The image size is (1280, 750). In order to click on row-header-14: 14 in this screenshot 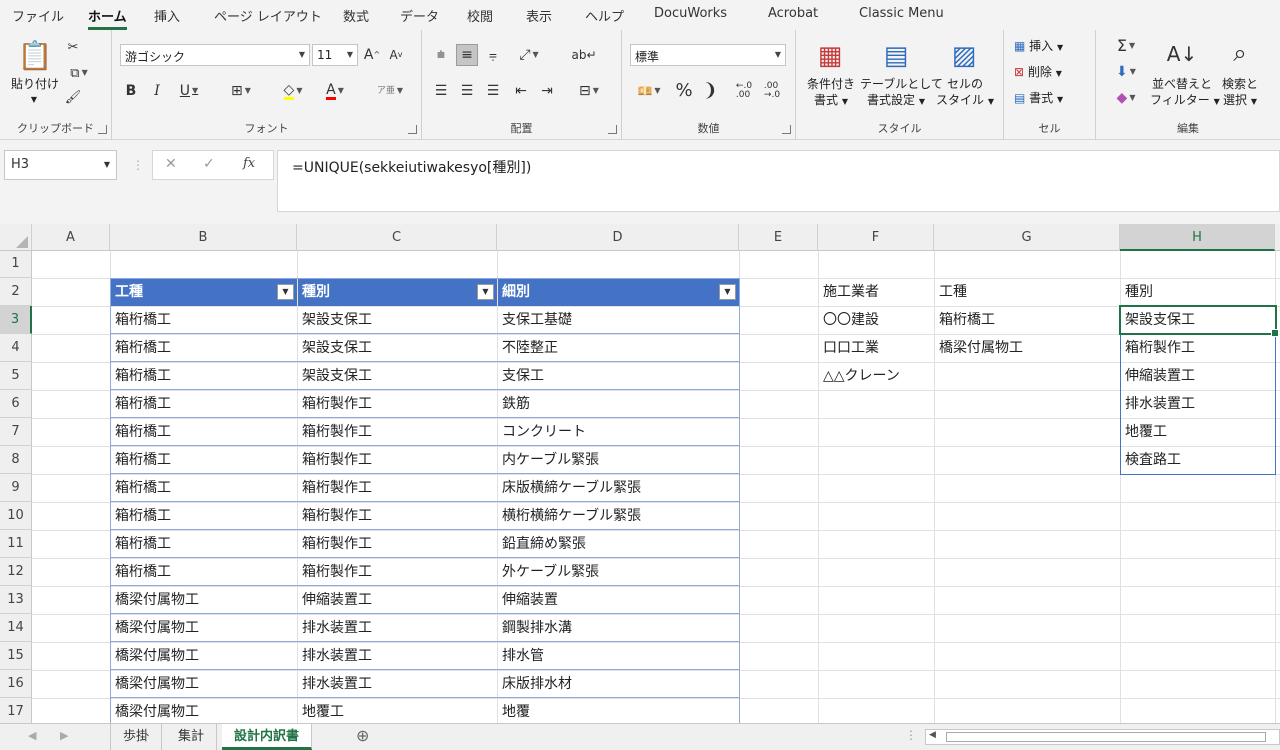, I will do `click(16, 628)`.